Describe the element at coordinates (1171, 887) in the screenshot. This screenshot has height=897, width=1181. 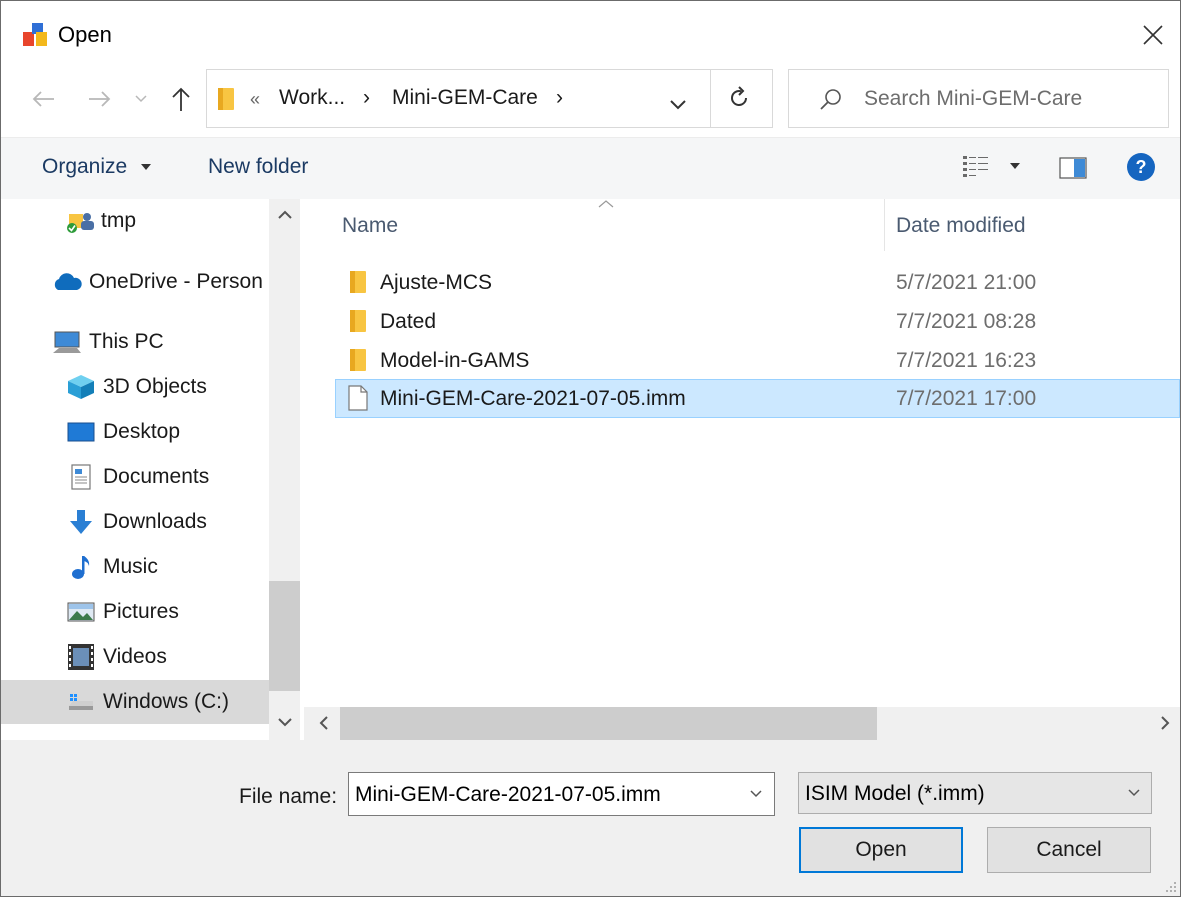
I see `resize-grip-icon` at that location.